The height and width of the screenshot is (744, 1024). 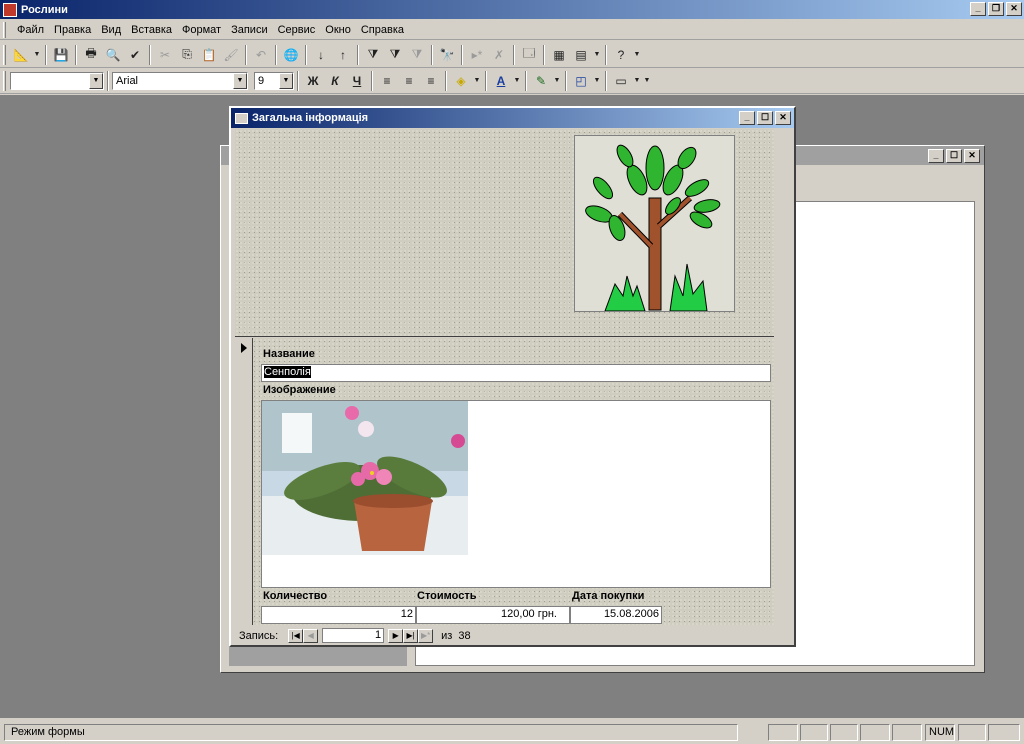 I want to click on next-record-button: ▶, so click(x=396, y=635).